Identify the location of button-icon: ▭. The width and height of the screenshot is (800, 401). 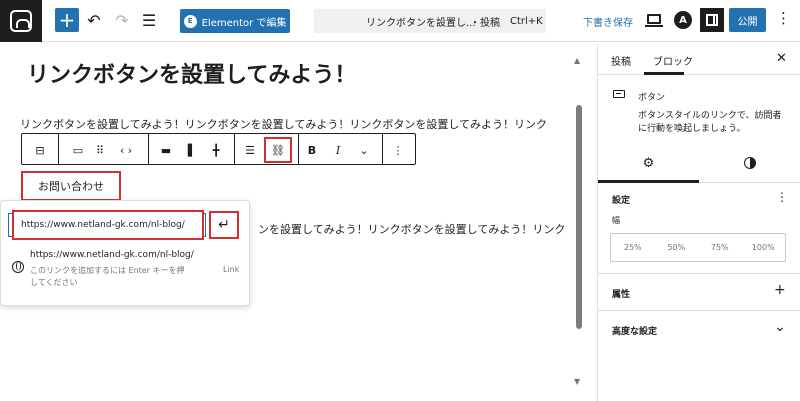
(78, 150).